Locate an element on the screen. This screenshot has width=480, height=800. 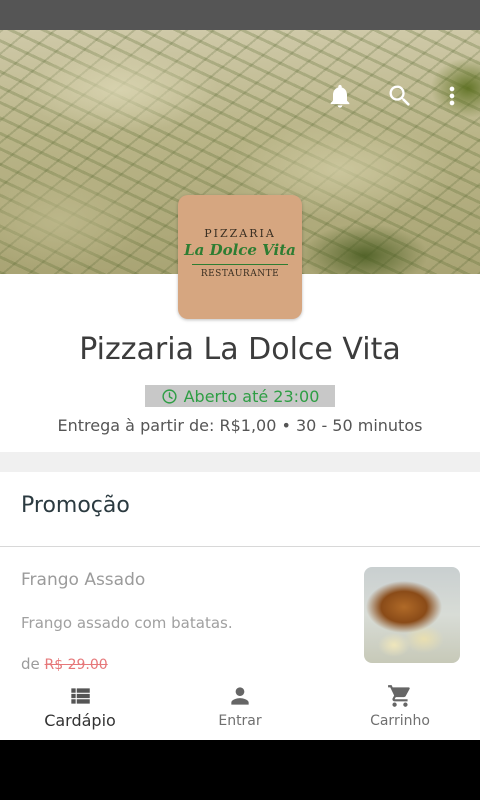
nav-label: Entrar is located at coordinates (240, 721).